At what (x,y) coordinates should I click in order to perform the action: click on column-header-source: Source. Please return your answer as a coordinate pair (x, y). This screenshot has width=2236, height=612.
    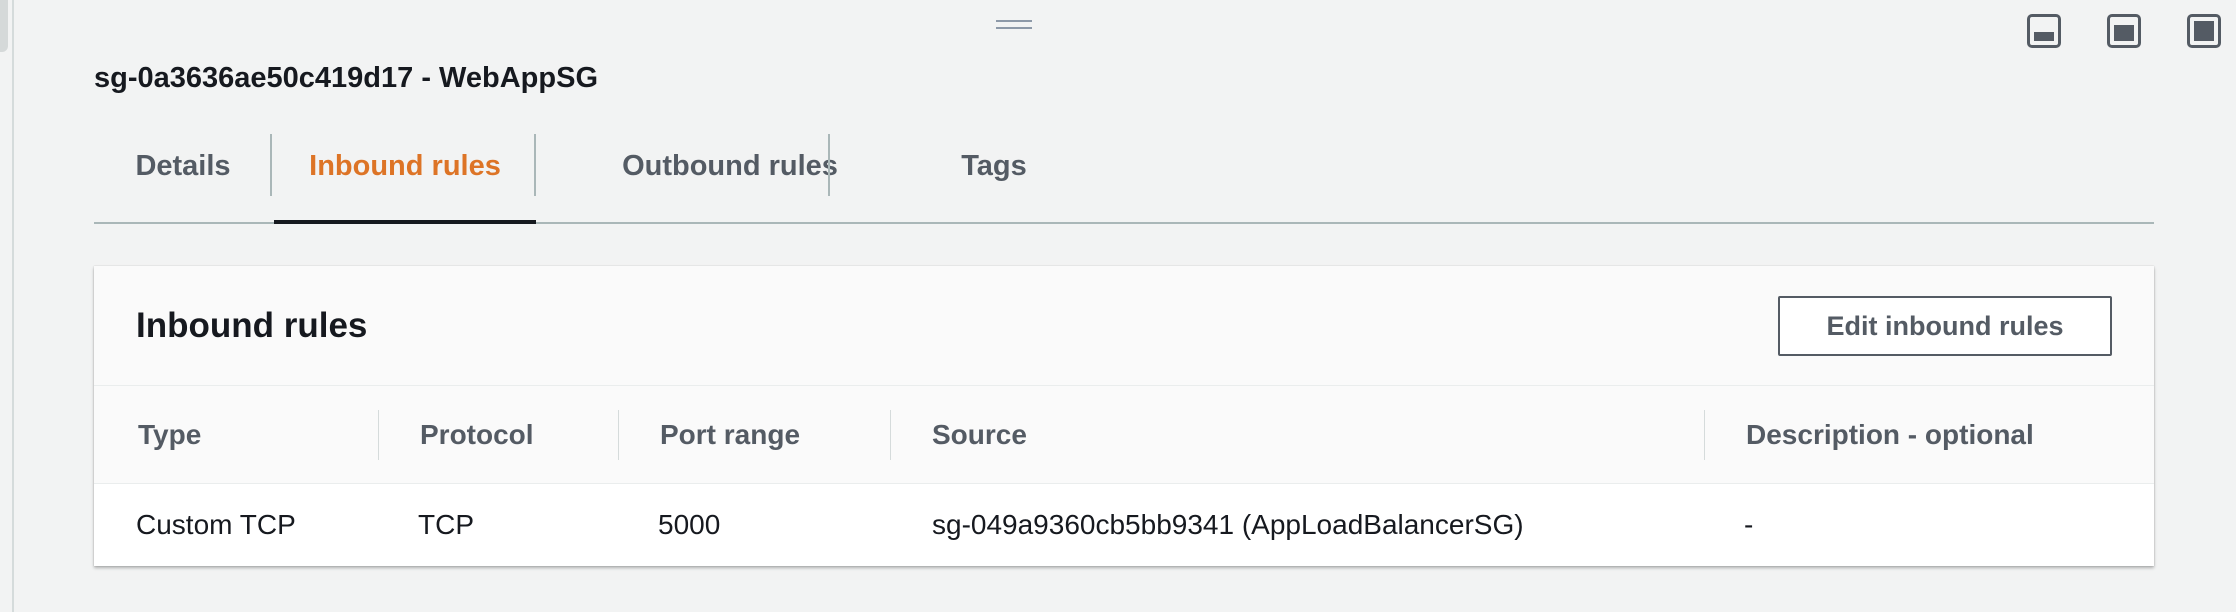
    Looking at the image, I should click on (979, 434).